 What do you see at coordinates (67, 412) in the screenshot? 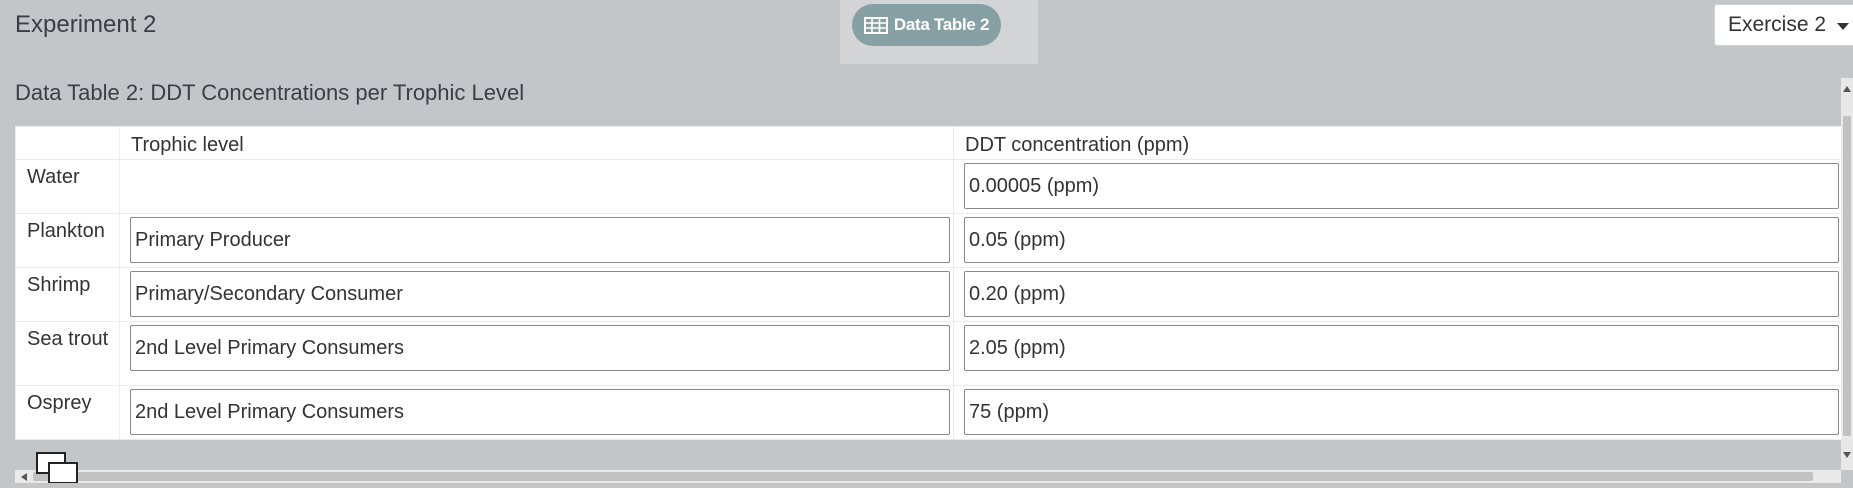
I see `row-label-osprey: Osprey` at bounding box center [67, 412].